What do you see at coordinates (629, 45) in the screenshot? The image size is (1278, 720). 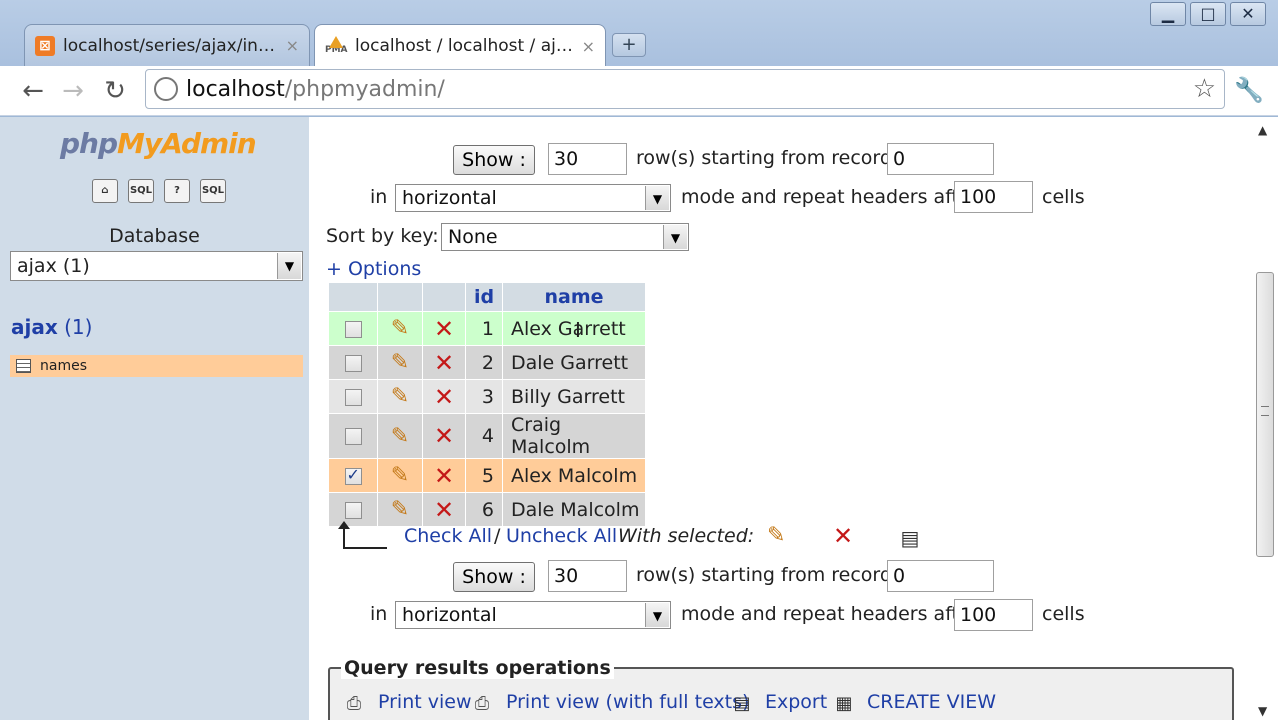 I see `new-tab-button: +` at bounding box center [629, 45].